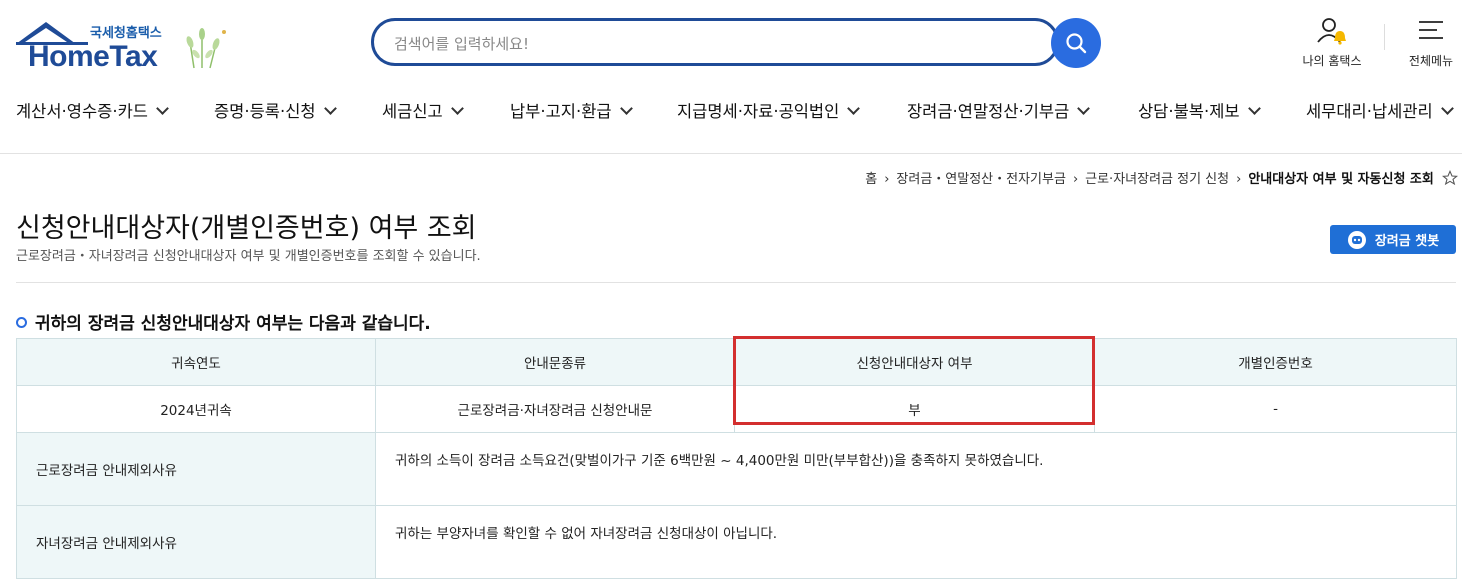 The height and width of the screenshot is (580, 1462). What do you see at coordinates (1431, 61) in the screenshot?
I see `all-menu-label: 전체메뉴` at bounding box center [1431, 61].